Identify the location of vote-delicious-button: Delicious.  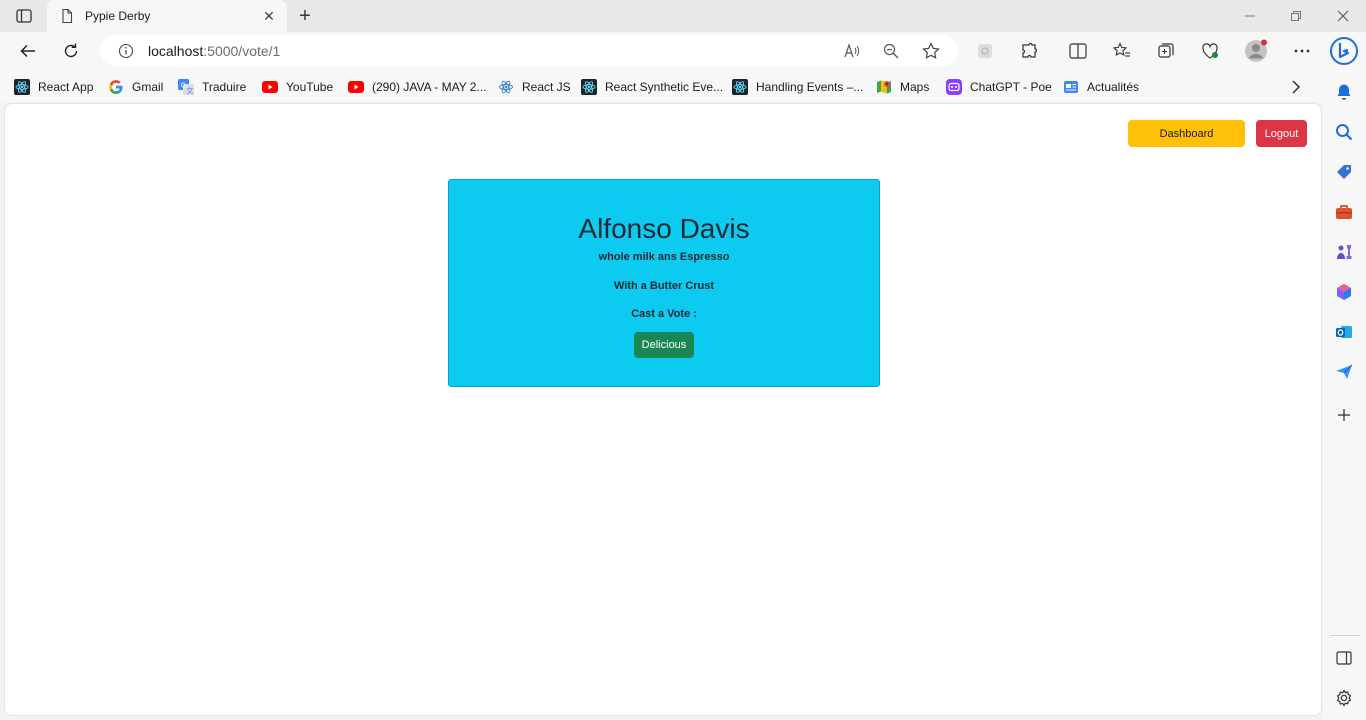
(664, 345).